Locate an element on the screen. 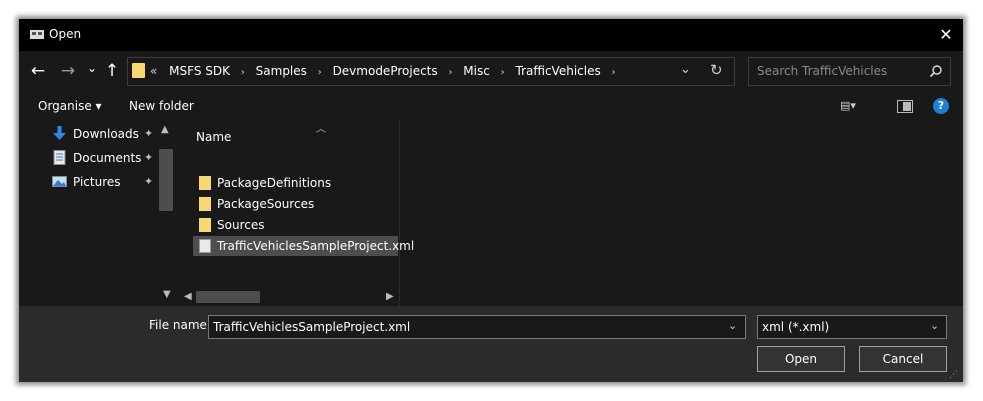  back-arrow-icon: ← is located at coordinates (38, 71).